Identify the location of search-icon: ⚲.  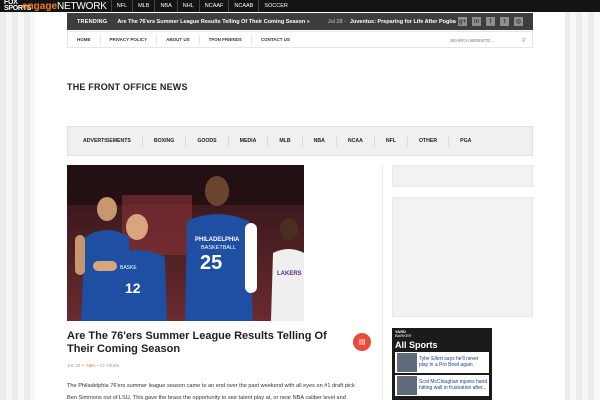
(524, 40).